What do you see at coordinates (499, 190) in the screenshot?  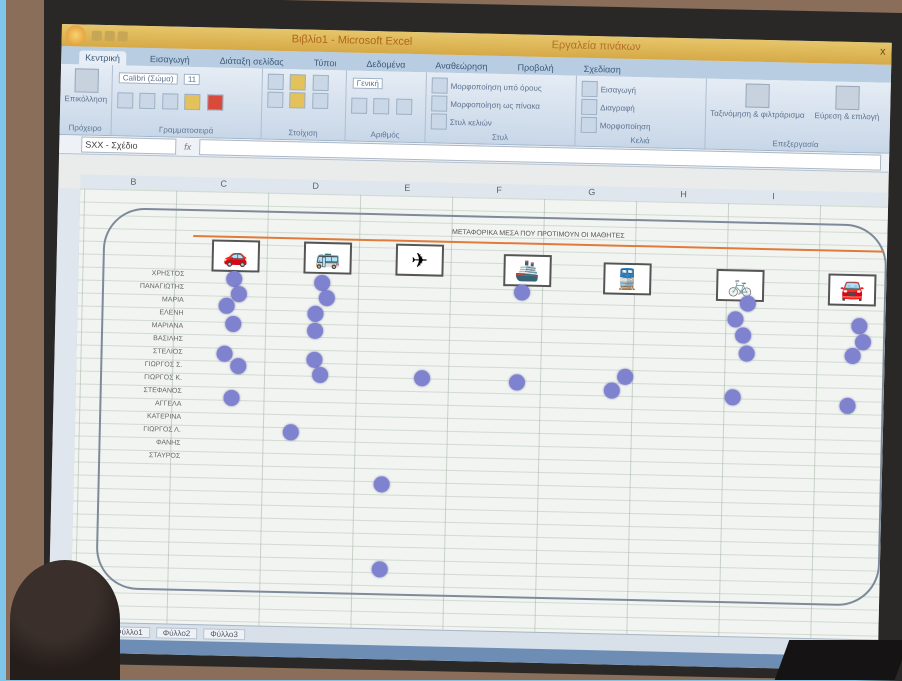 I see `column-header: F` at bounding box center [499, 190].